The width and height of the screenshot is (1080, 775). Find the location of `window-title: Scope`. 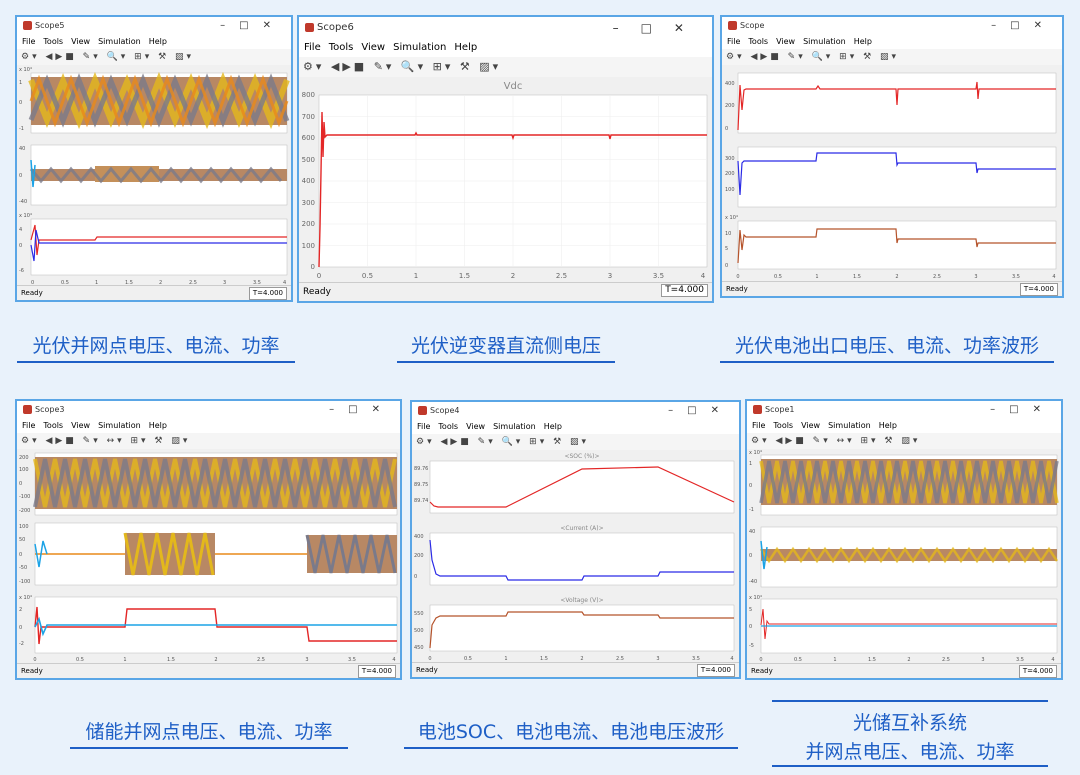

window-title: Scope is located at coordinates (752, 25).